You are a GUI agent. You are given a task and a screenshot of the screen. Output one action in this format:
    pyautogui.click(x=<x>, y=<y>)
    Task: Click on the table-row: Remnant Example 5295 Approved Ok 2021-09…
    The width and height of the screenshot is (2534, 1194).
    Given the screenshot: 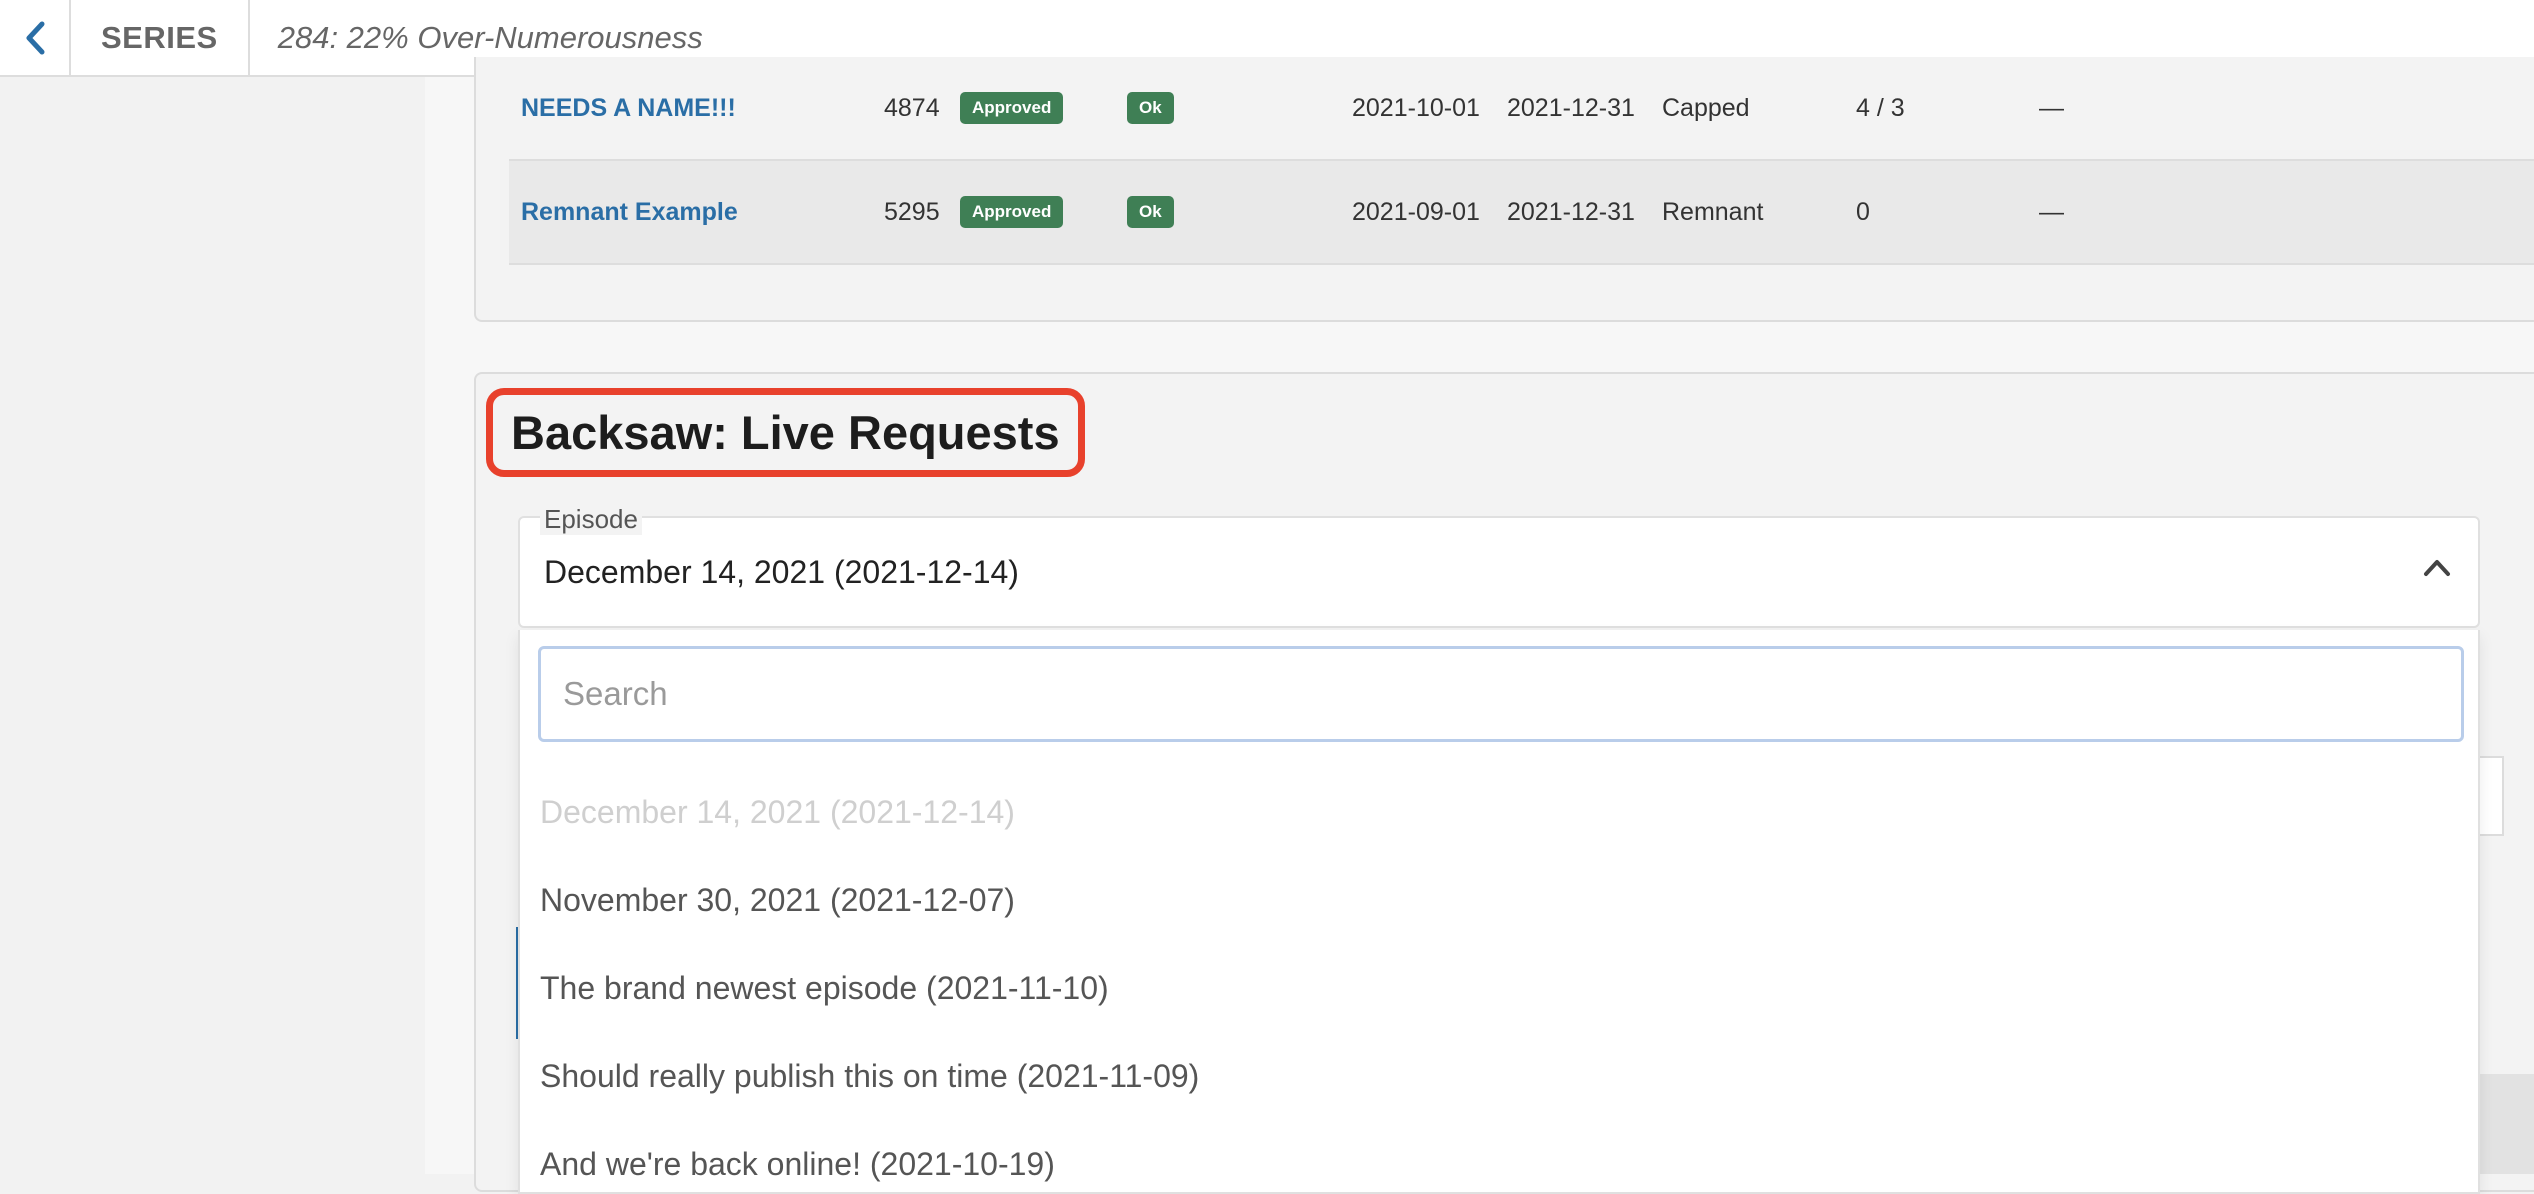 What is the action you would take?
    pyautogui.click(x=1521, y=213)
    